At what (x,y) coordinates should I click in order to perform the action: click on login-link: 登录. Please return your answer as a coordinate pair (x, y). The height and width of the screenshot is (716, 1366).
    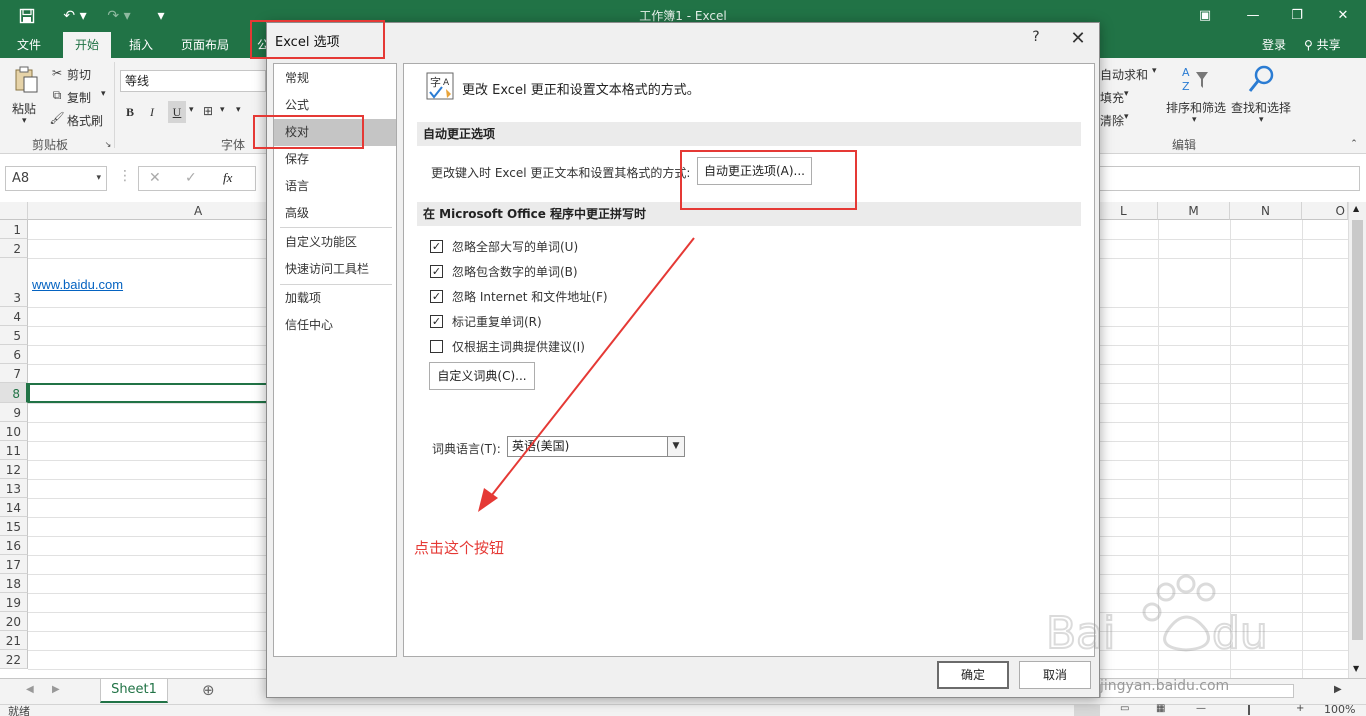
    Looking at the image, I should click on (1274, 45).